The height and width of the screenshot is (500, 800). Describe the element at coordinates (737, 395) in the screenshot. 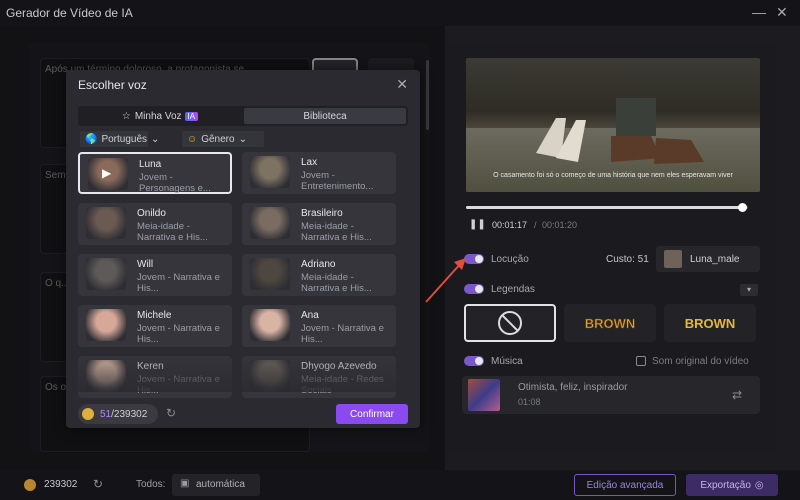

I see `swap-icon: ⇄` at that location.